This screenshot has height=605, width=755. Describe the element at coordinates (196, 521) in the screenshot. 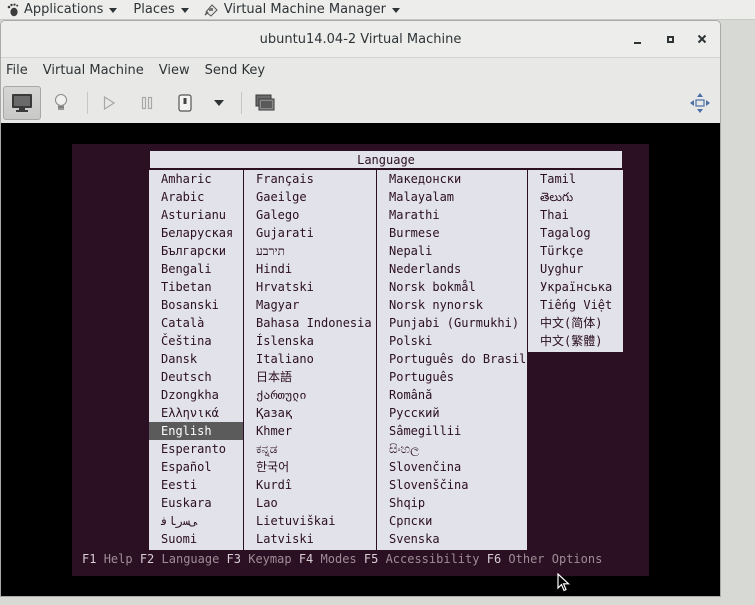

I see `language-option: ﻰﺳﺭﺎﻓ` at that location.